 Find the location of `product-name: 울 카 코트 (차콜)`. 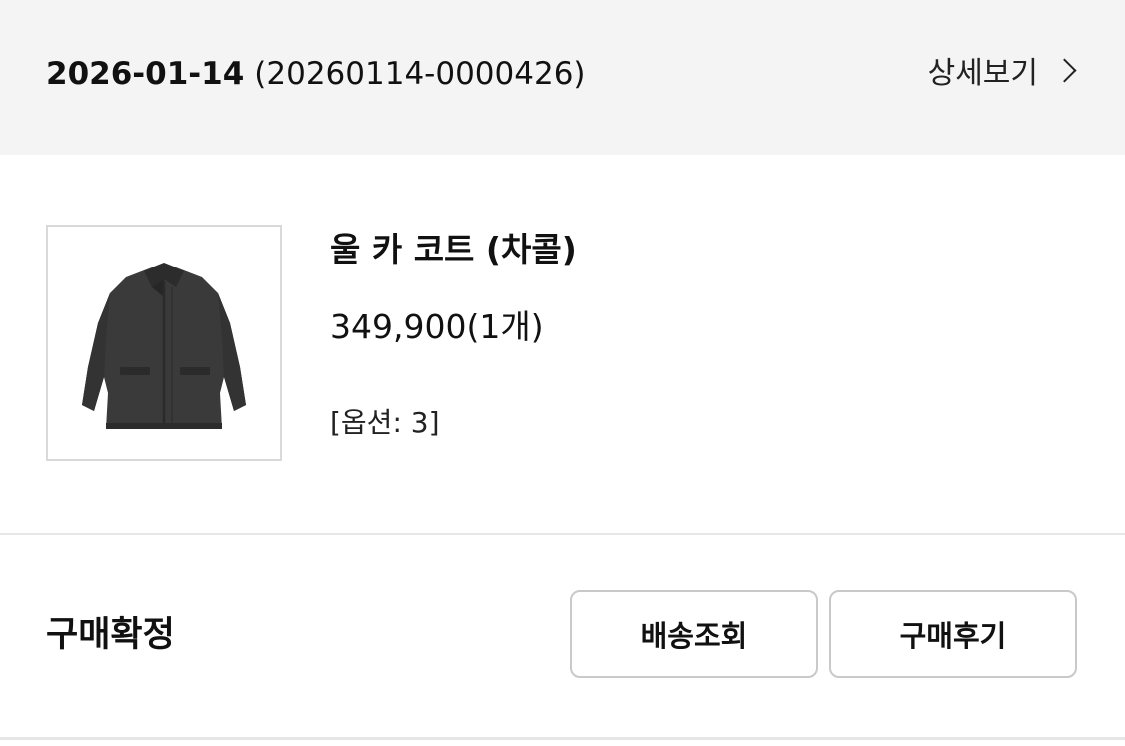

product-name: 울 카 코트 (차콜) is located at coordinates (453, 250).